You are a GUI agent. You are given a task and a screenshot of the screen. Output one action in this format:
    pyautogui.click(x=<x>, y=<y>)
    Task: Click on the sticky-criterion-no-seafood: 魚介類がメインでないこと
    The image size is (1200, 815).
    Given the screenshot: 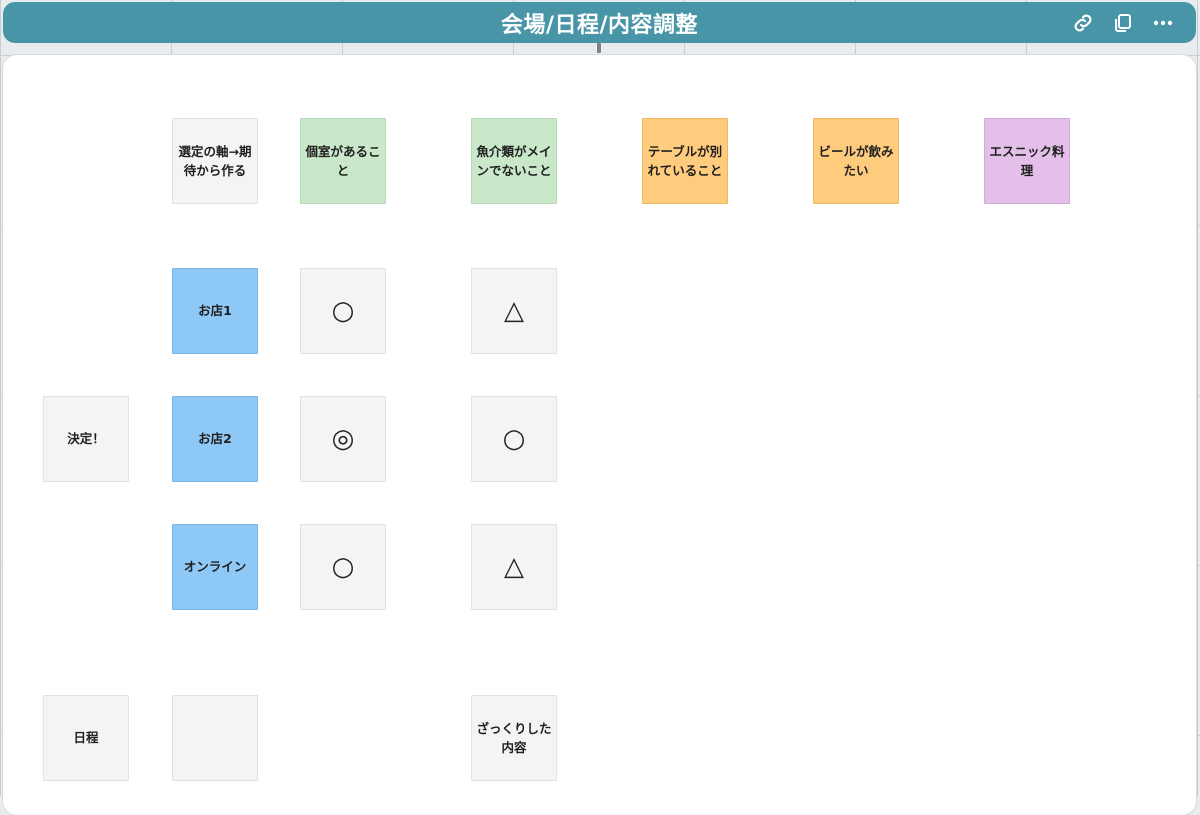 What is the action you would take?
    pyautogui.click(x=514, y=161)
    